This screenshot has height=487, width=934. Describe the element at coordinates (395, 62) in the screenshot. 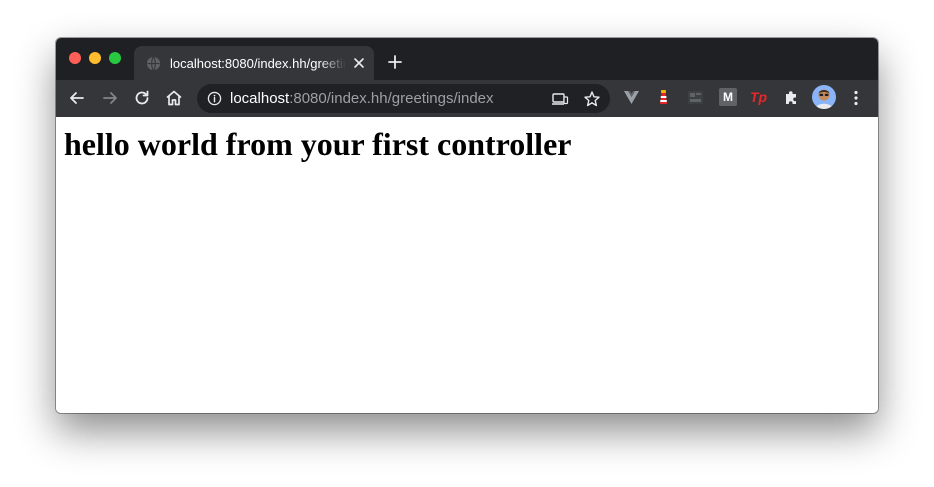

I see `new-tab-button` at that location.